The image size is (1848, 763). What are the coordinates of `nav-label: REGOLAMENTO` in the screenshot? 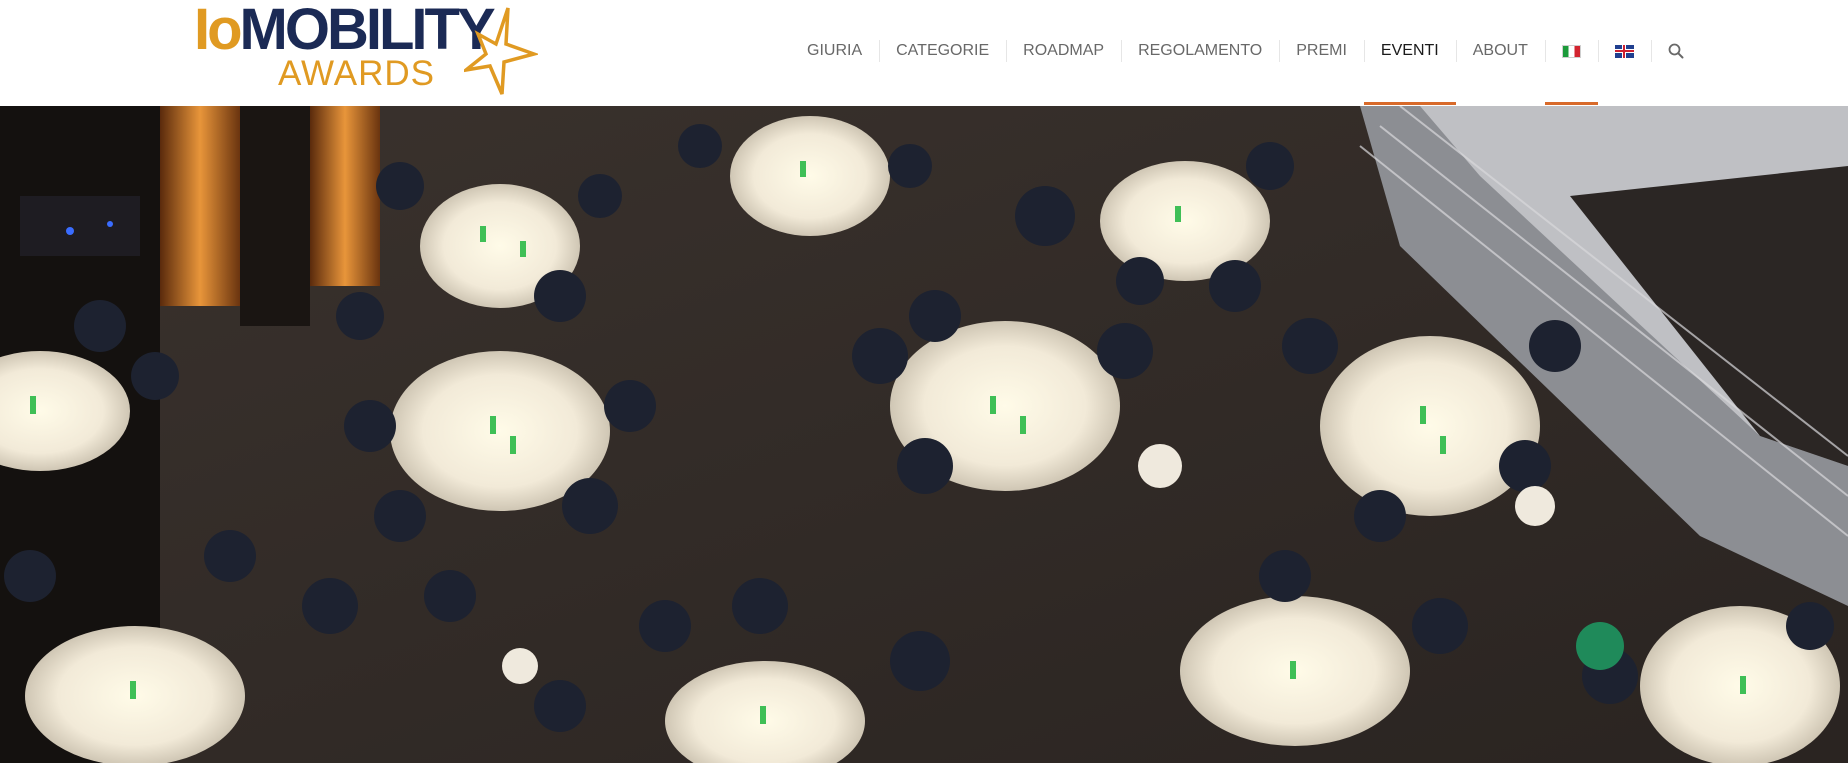 It's located at (1200, 50).